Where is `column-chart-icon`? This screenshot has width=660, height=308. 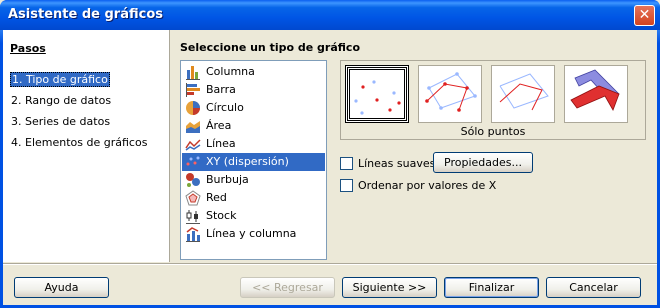 column-chart-icon is located at coordinates (193, 73).